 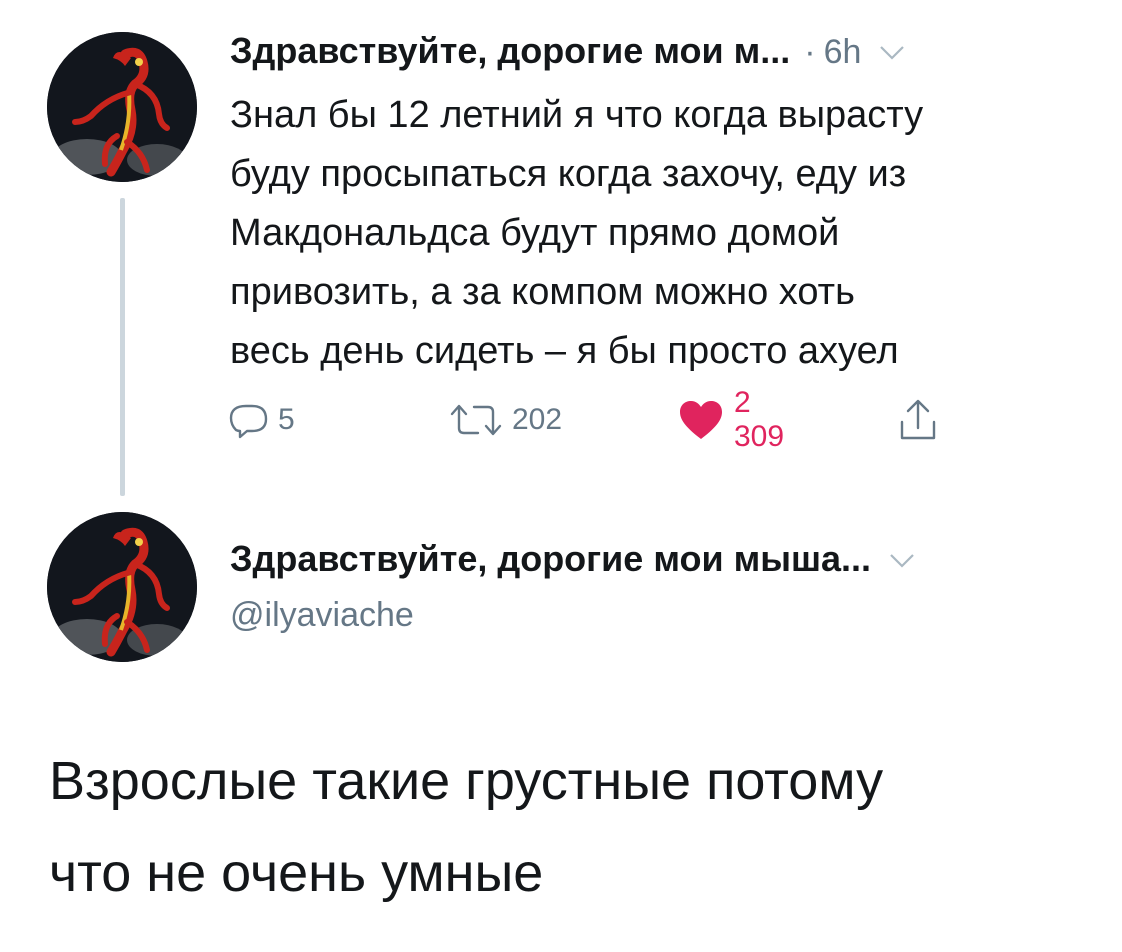 What do you see at coordinates (759, 419) in the screenshot?
I see `like-count: 2 309` at bounding box center [759, 419].